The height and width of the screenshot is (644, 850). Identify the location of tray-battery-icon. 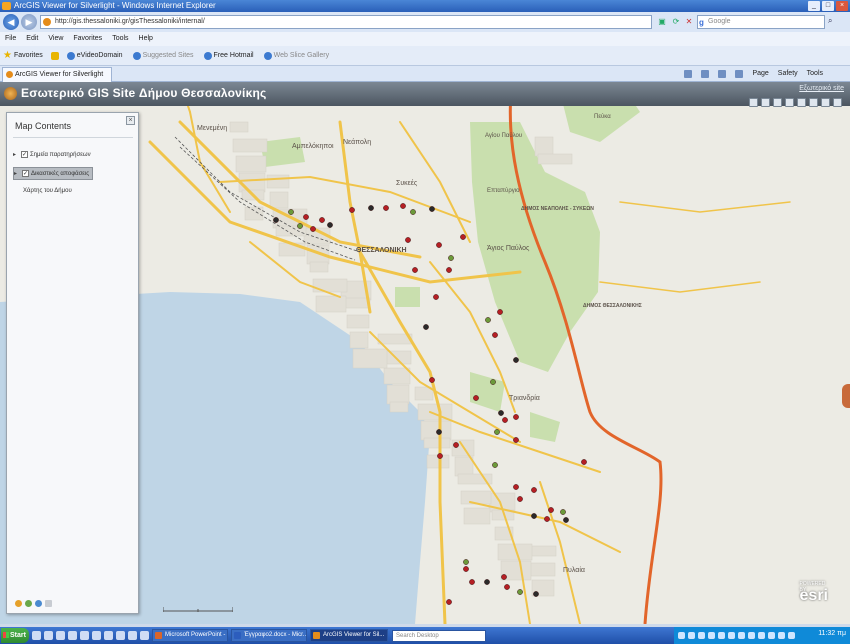
(731, 635).